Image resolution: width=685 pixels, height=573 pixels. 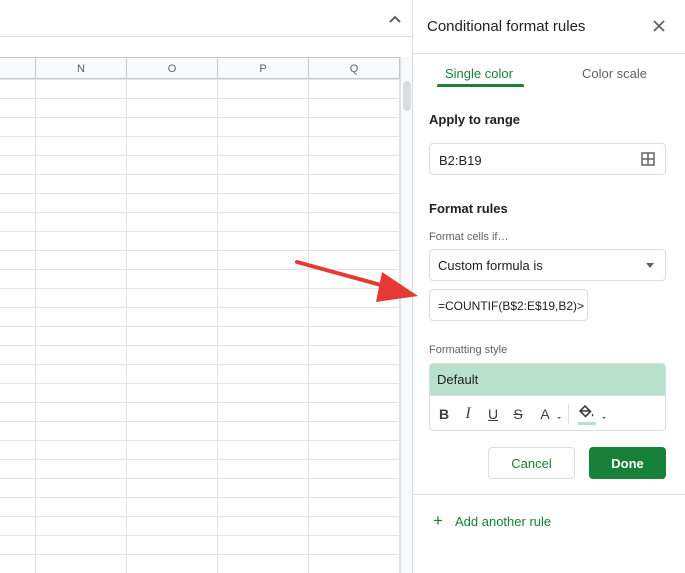 What do you see at coordinates (545, 414) in the screenshot?
I see `text-color-button: A` at bounding box center [545, 414].